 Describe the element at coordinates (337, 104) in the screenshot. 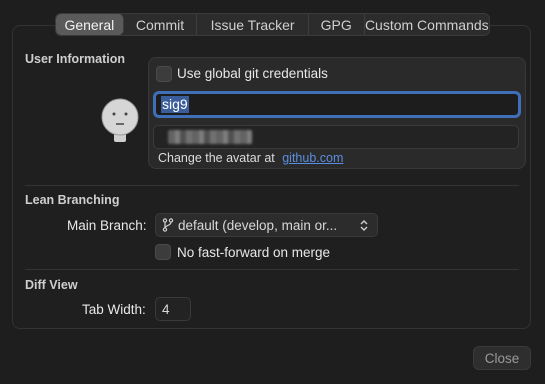

I see `user-name-input: sig9` at that location.